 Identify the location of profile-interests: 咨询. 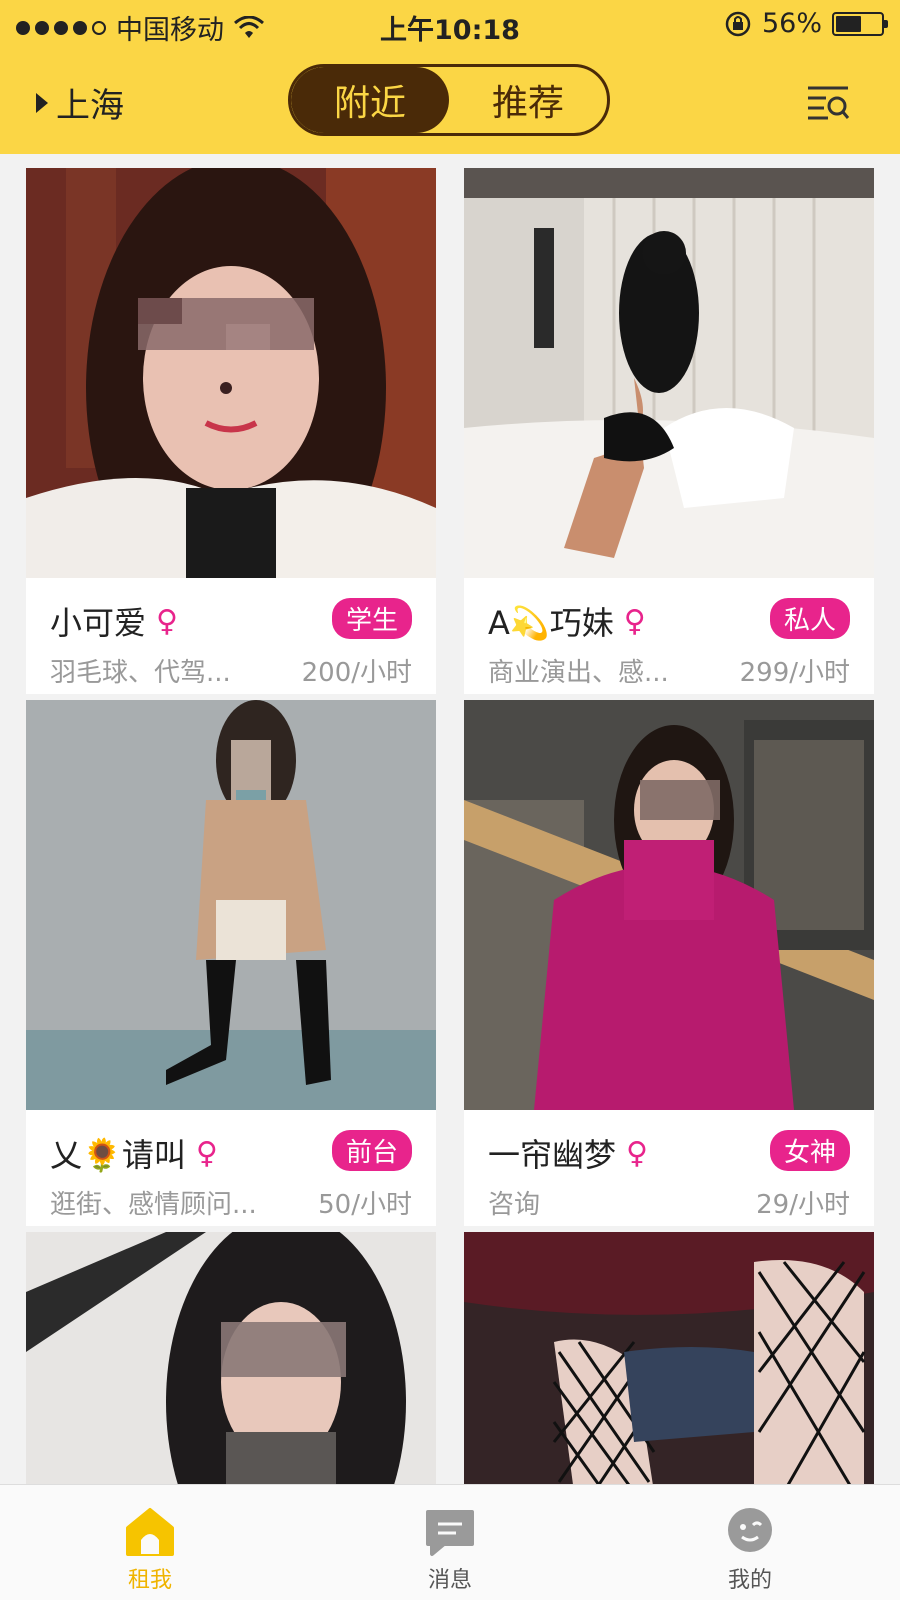
(514, 1205).